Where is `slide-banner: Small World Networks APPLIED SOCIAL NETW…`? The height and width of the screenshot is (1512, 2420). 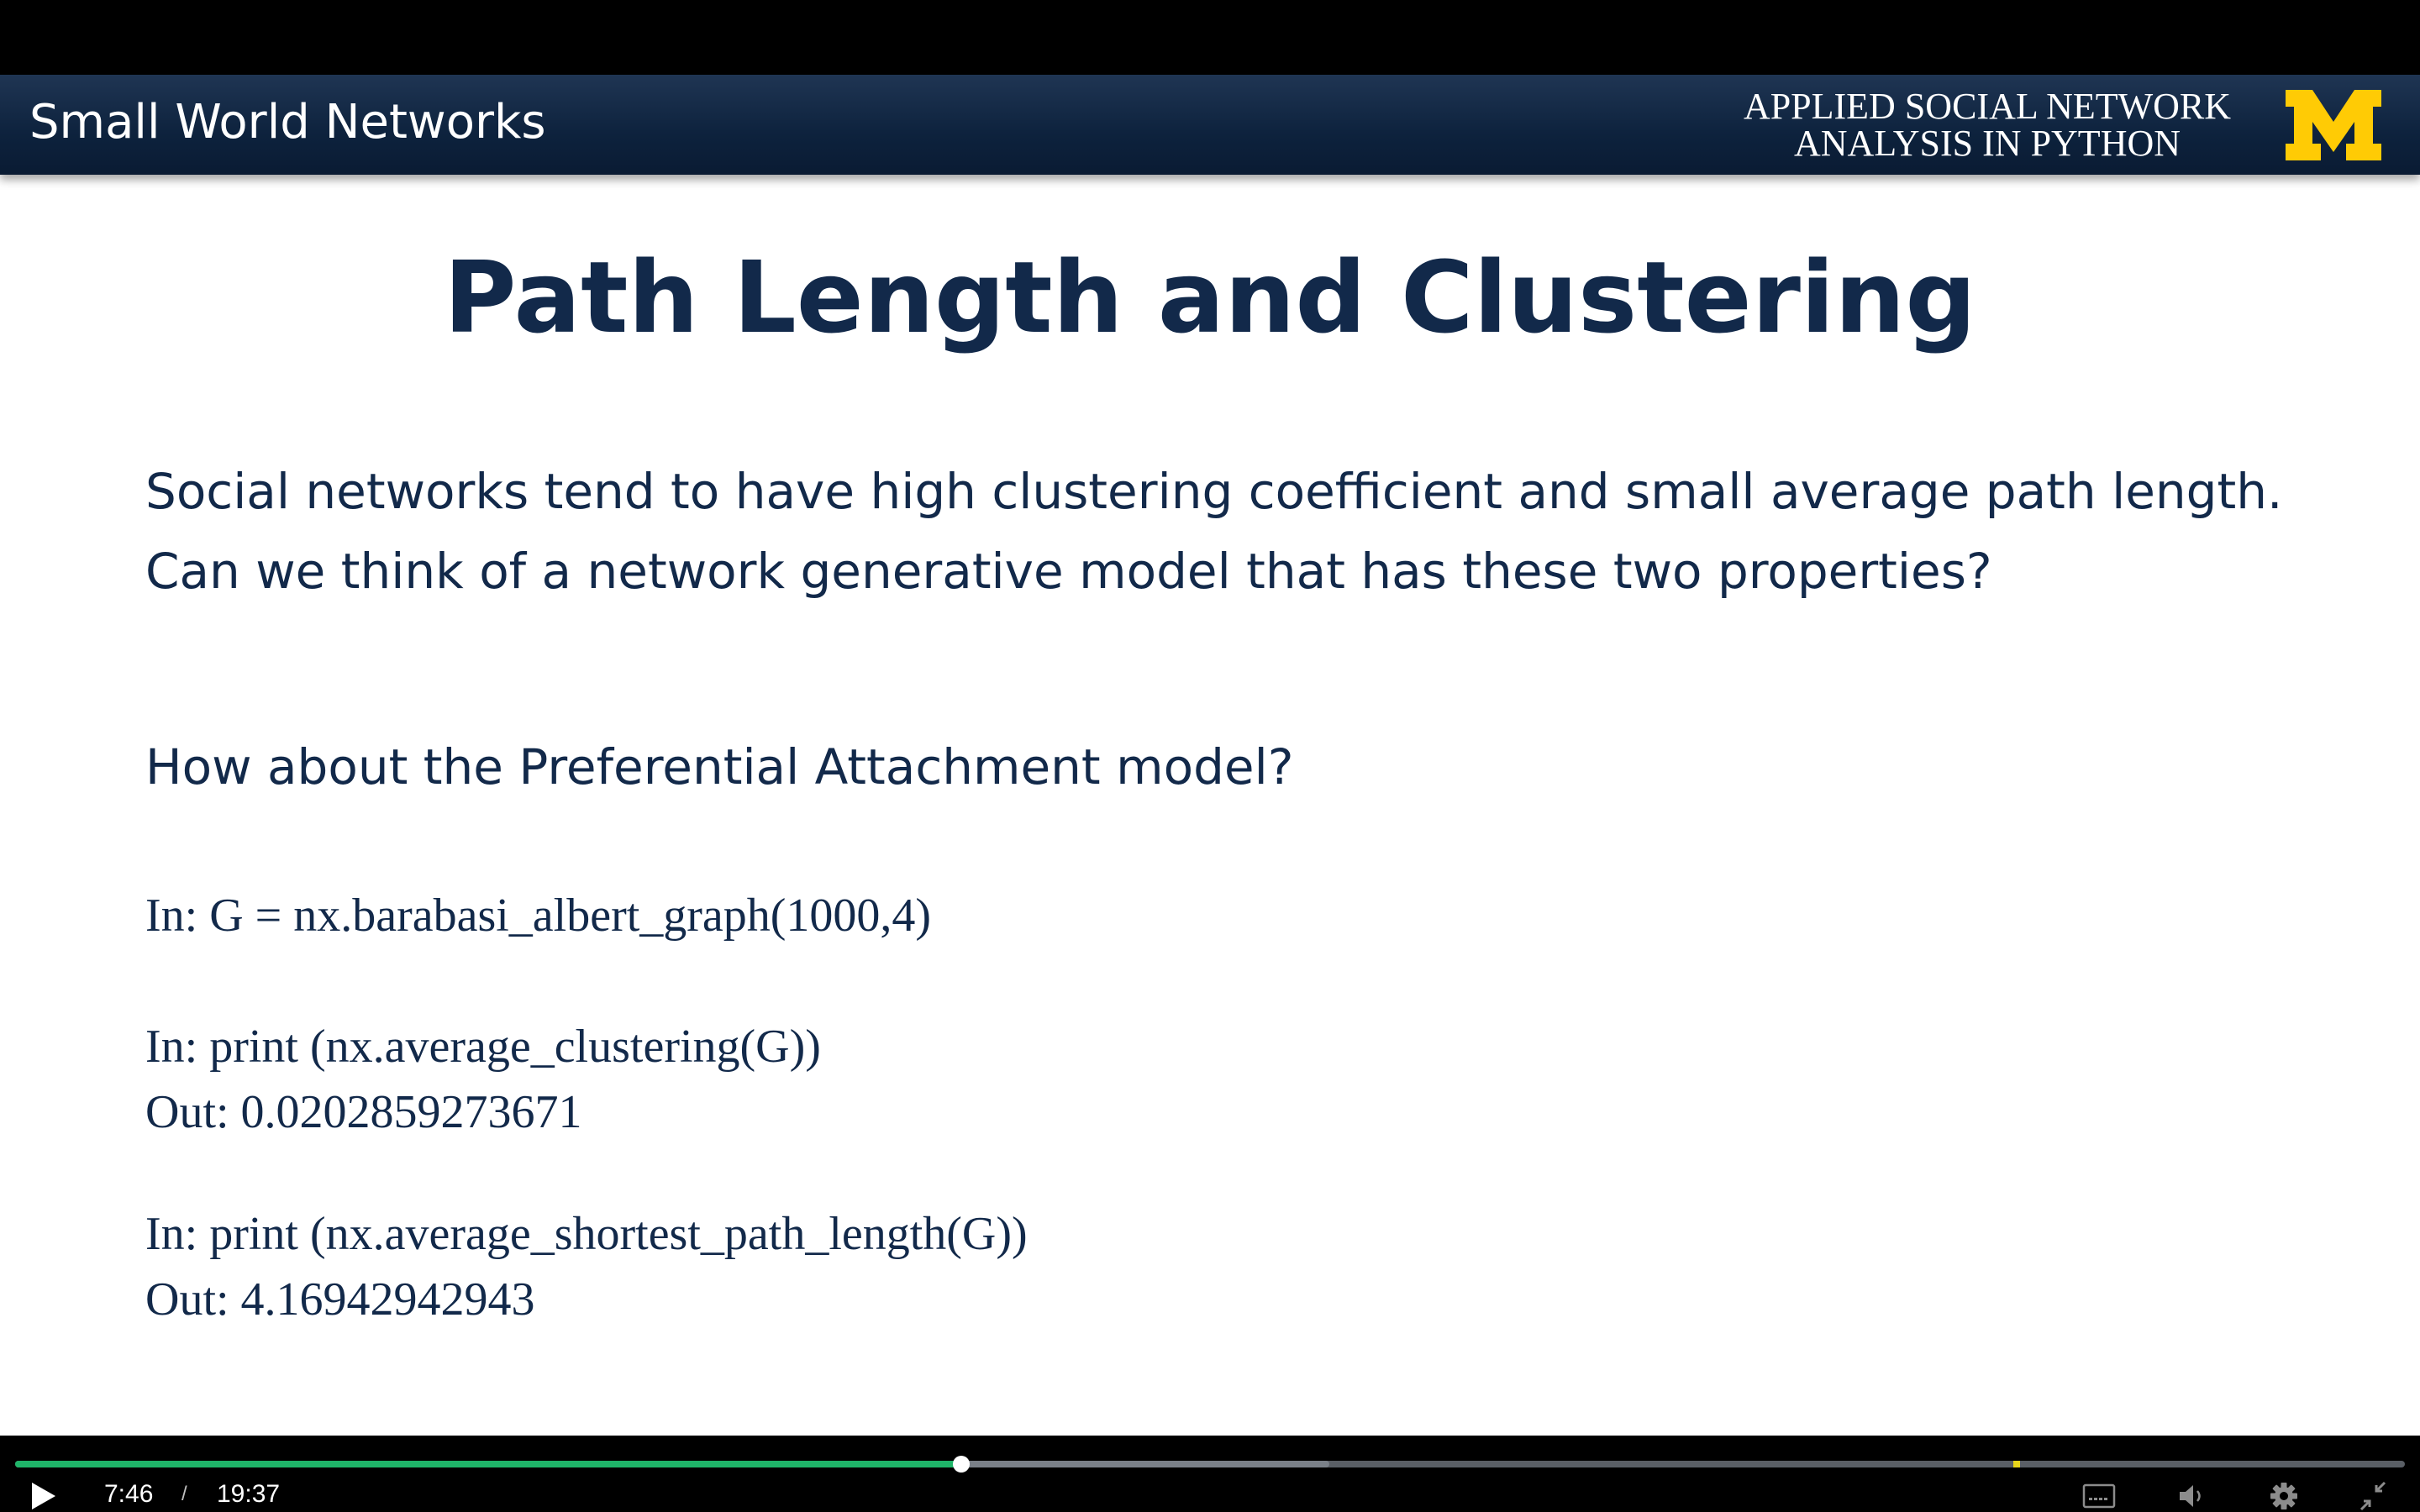 slide-banner: Small World Networks APPLIED SOCIAL NETW… is located at coordinates (1210, 125).